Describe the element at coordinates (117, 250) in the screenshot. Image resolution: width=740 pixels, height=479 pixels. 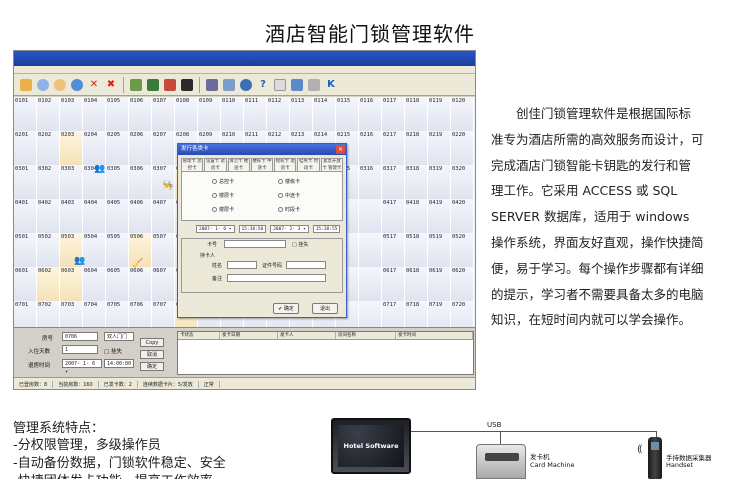
I see `room-cell: 0505` at that location.